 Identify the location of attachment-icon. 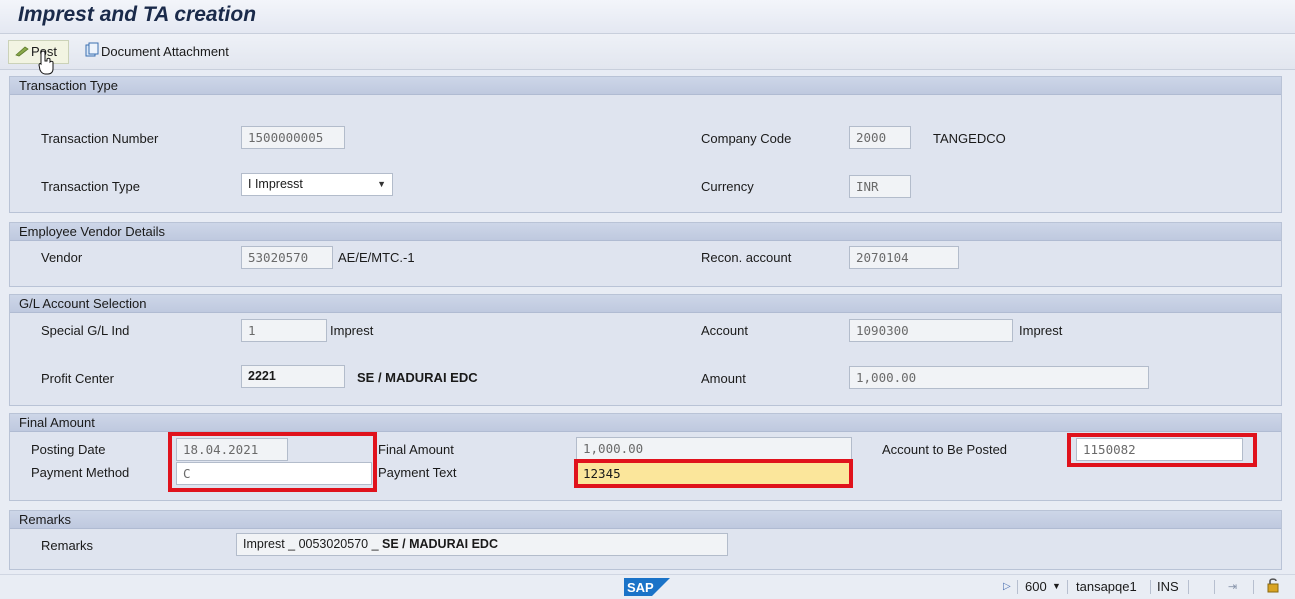
(92, 53).